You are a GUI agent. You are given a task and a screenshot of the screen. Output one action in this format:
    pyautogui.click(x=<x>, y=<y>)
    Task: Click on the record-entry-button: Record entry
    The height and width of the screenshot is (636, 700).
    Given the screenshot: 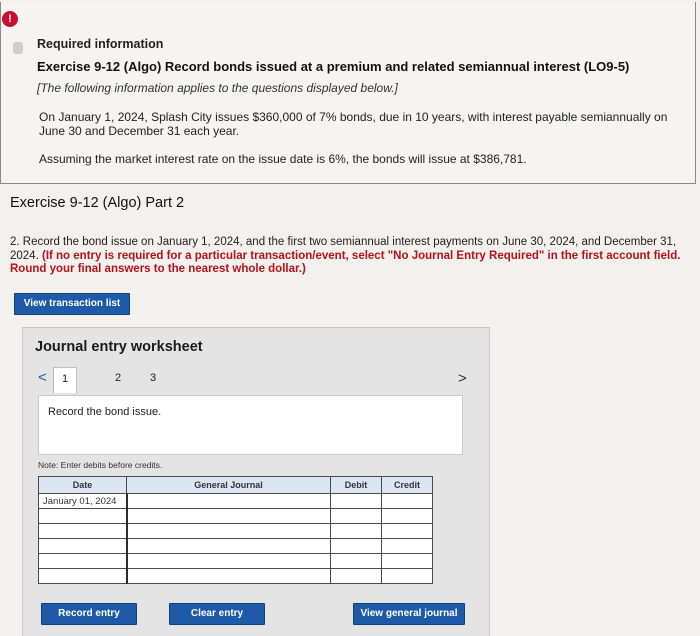 What is the action you would take?
    pyautogui.click(x=89, y=614)
    